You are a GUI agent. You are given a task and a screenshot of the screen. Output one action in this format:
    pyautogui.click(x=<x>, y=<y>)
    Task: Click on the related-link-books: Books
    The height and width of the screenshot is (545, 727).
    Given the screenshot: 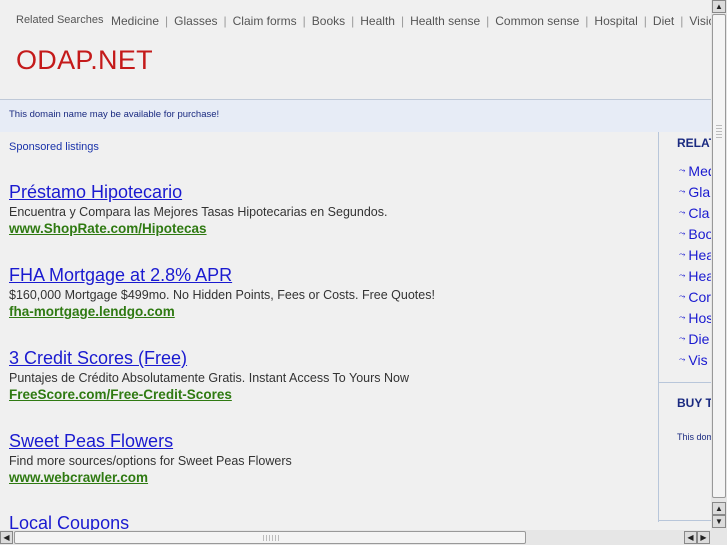 What is the action you would take?
    pyautogui.click(x=328, y=21)
    